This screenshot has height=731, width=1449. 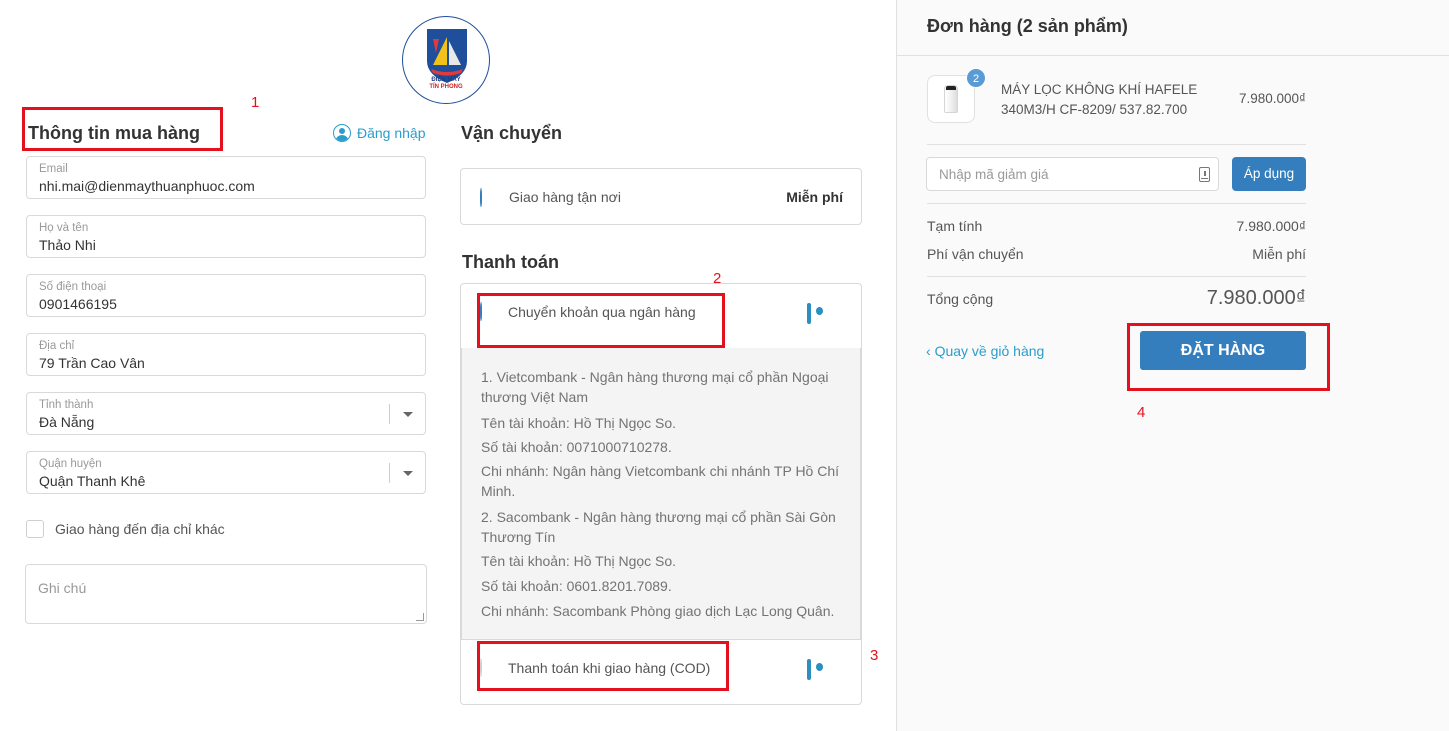 I want to click on fullname-field: Họ và tên Thảo Nhi, so click(x=226, y=236).